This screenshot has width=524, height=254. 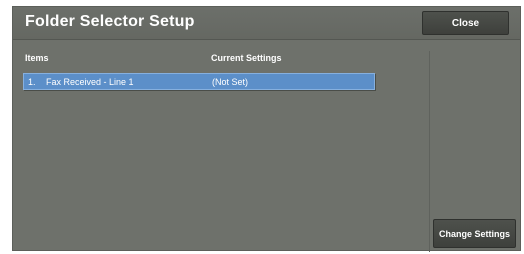 I want to click on panel-divider, so click(x=429, y=151).